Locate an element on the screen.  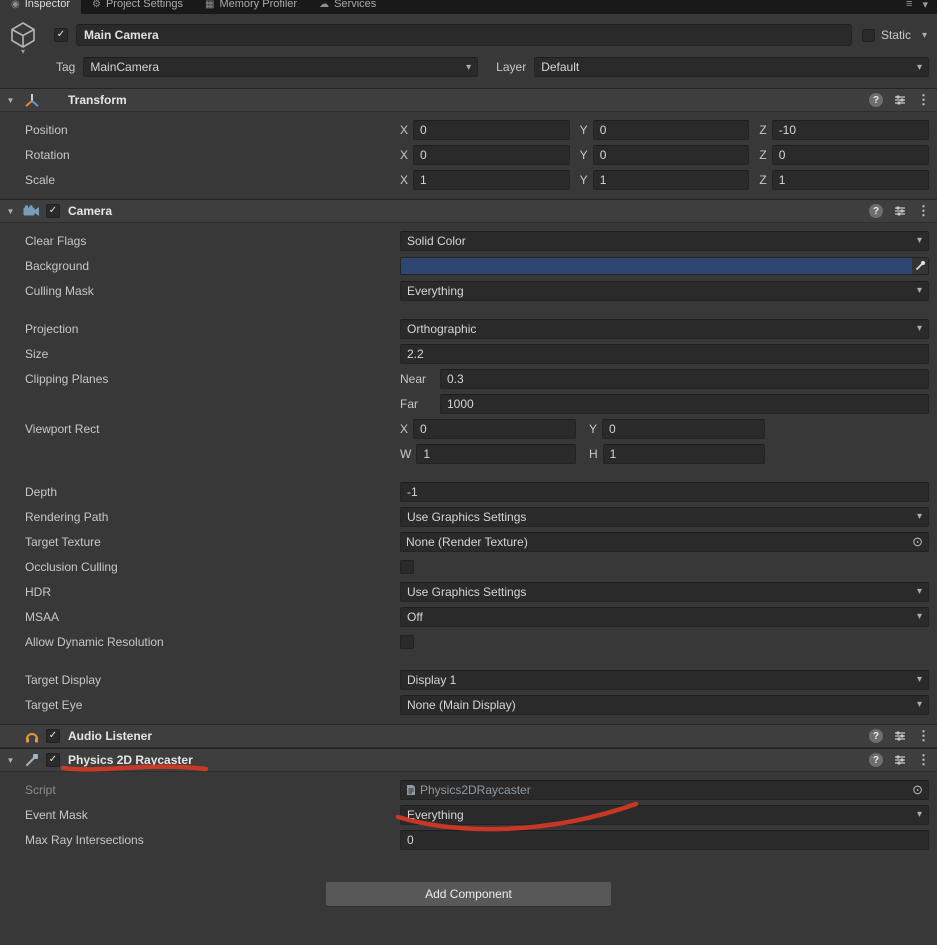
culling-mask-dropdown: Everything ▾ is located at coordinates (664, 290).